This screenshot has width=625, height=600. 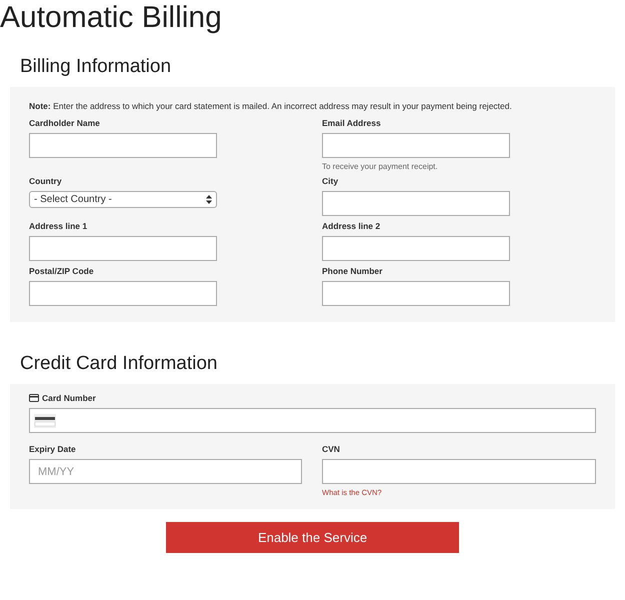 I want to click on note-text: Note: Enter the address to which your card statement is mailed. An incorrect address may result in your payment being rejected., so click(x=270, y=106).